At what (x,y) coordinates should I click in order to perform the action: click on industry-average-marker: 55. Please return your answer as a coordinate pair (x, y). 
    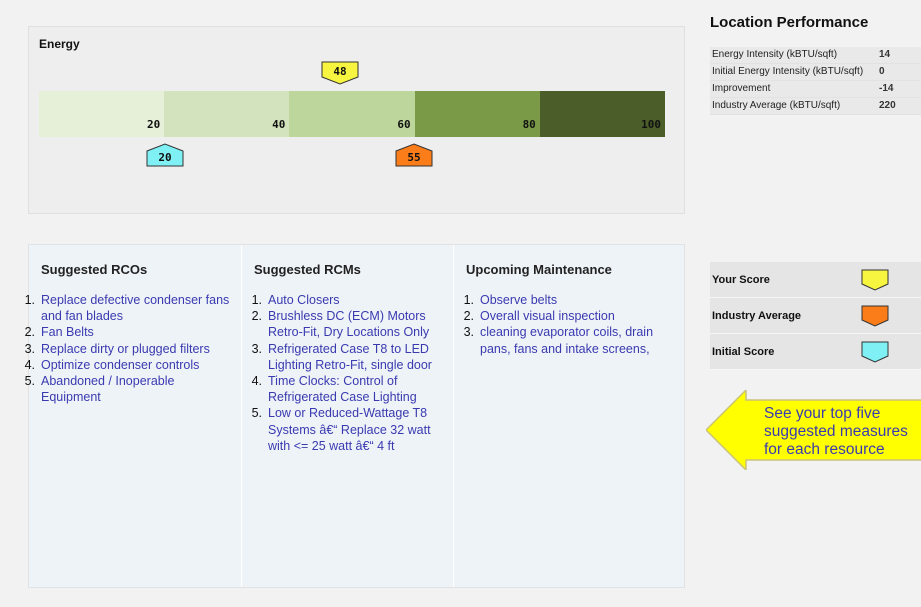
    Looking at the image, I should click on (414, 155).